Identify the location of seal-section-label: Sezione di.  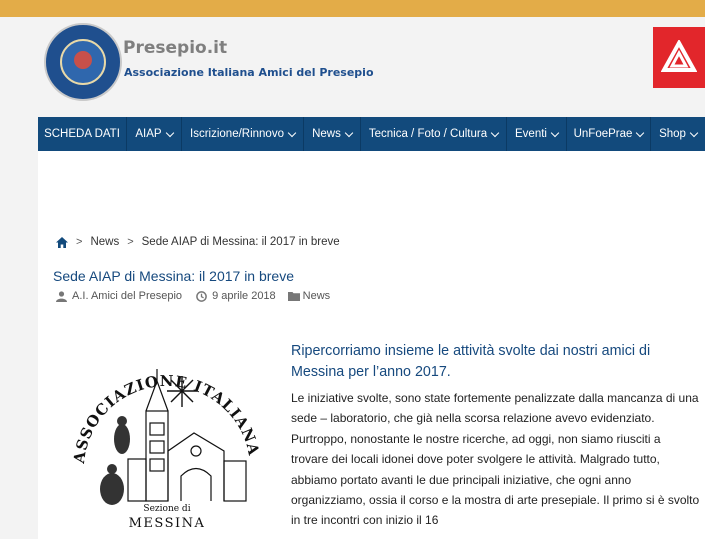
(166, 509).